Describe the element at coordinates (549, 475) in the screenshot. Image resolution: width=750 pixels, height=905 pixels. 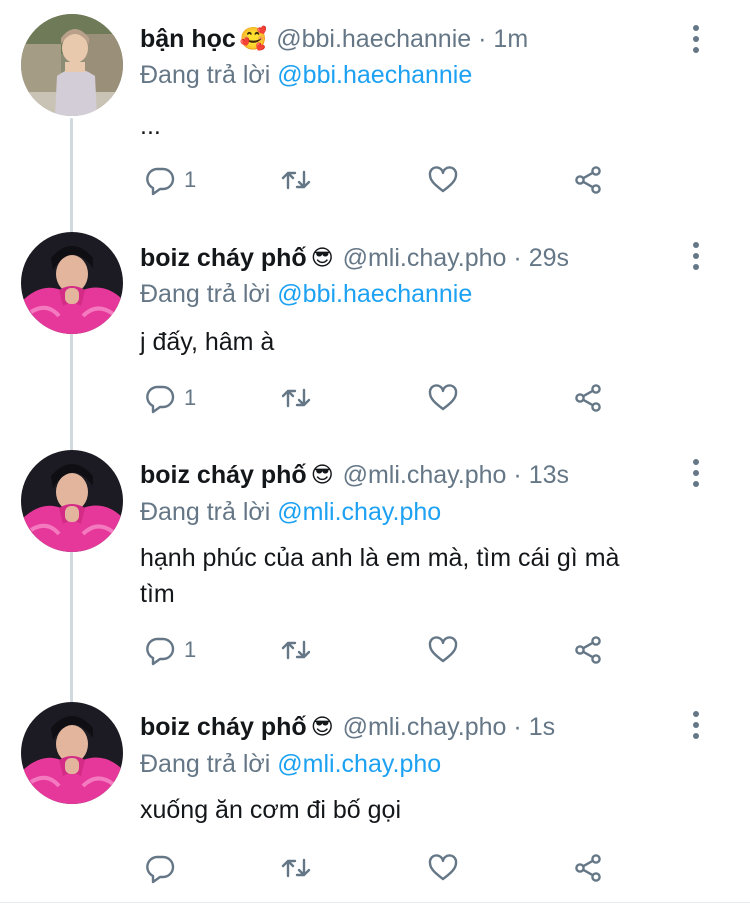
I see `timestamp: 13s` at that location.